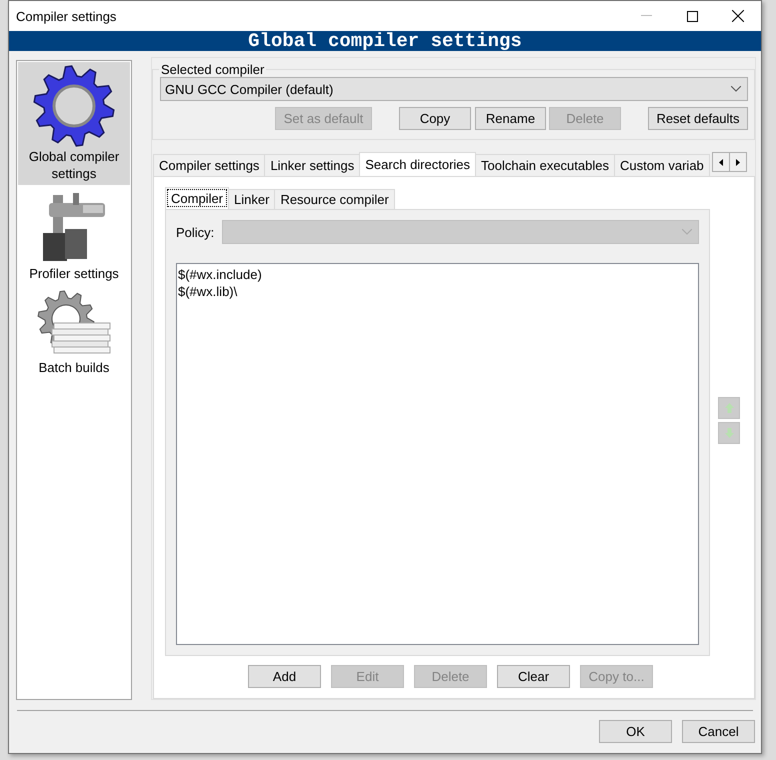 The height and width of the screenshot is (760, 776). Describe the element at coordinates (437, 274) in the screenshot. I see `directory-item: $(#wx.include)` at that location.